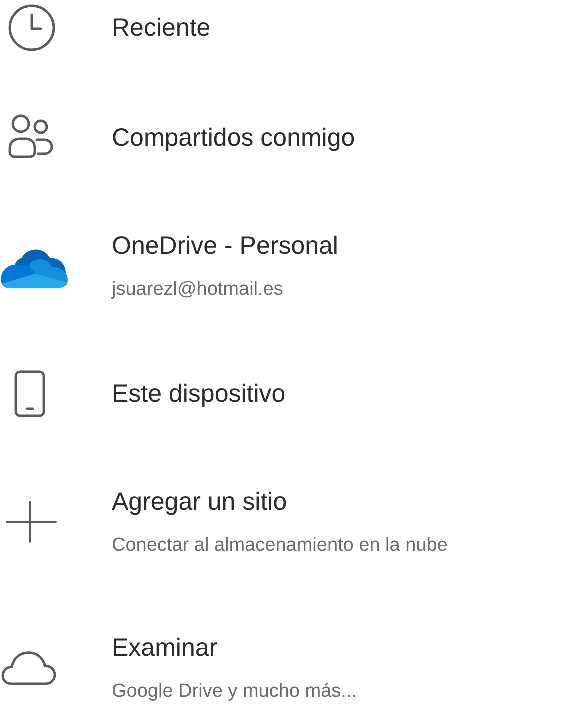 Image resolution: width=563 pixels, height=716 pixels. What do you see at coordinates (198, 289) in the screenshot?
I see `item-subtitle: jsuarezl@hotmail.es` at bounding box center [198, 289].